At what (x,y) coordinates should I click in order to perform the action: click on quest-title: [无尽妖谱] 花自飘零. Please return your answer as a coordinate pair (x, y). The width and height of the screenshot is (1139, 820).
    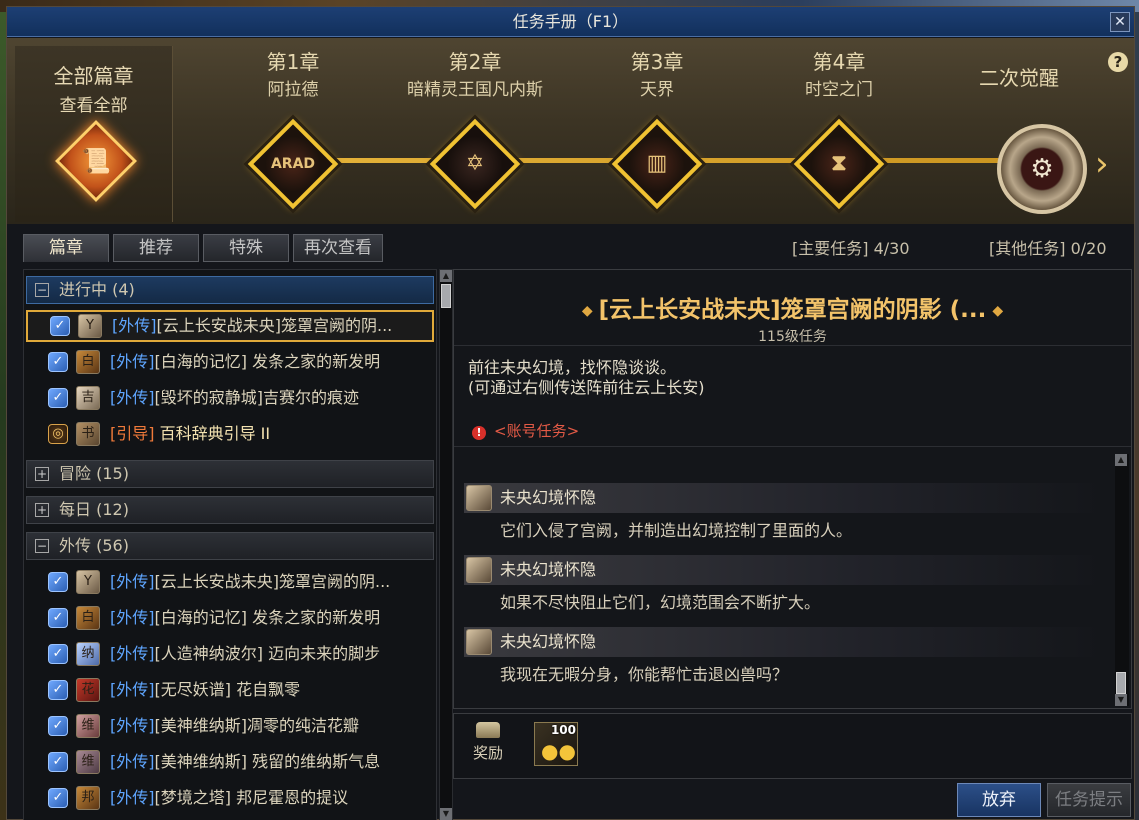
    Looking at the image, I should click on (227, 689).